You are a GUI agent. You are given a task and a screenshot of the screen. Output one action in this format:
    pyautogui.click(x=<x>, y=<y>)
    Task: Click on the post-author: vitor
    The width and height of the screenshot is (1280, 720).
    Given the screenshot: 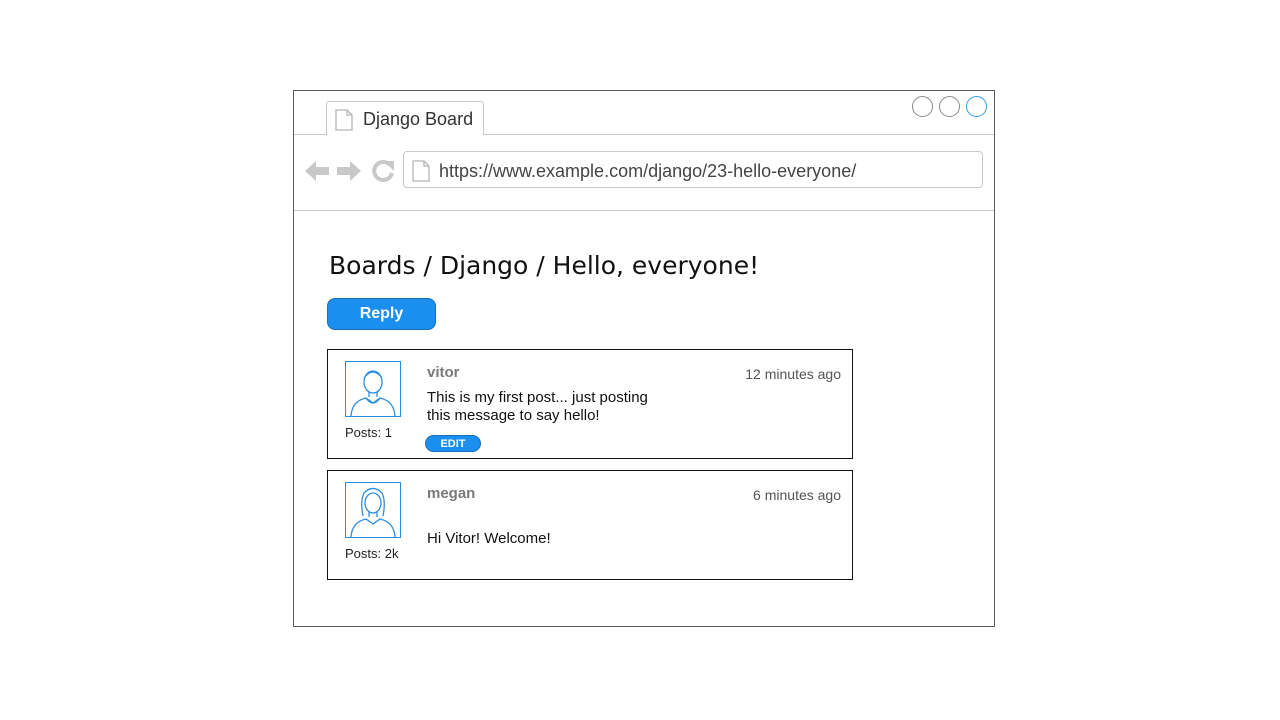 What is the action you would take?
    pyautogui.click(x=443, y=372)
    